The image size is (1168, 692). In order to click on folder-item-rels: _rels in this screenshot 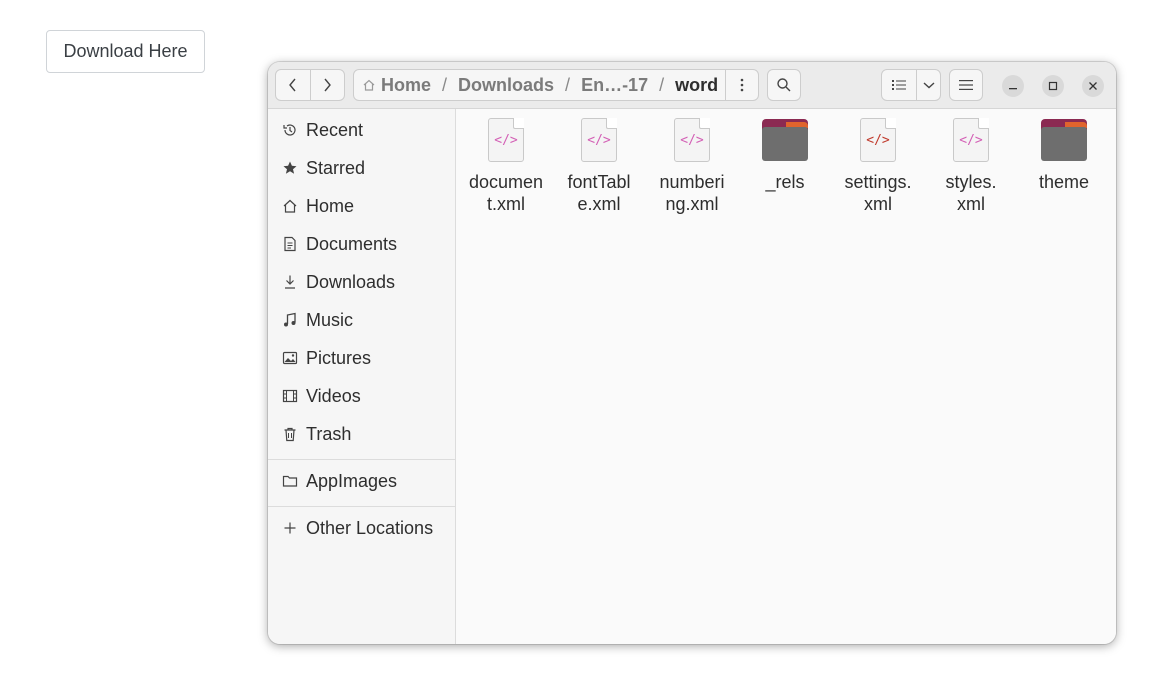, I will do `click(785, 155)`.